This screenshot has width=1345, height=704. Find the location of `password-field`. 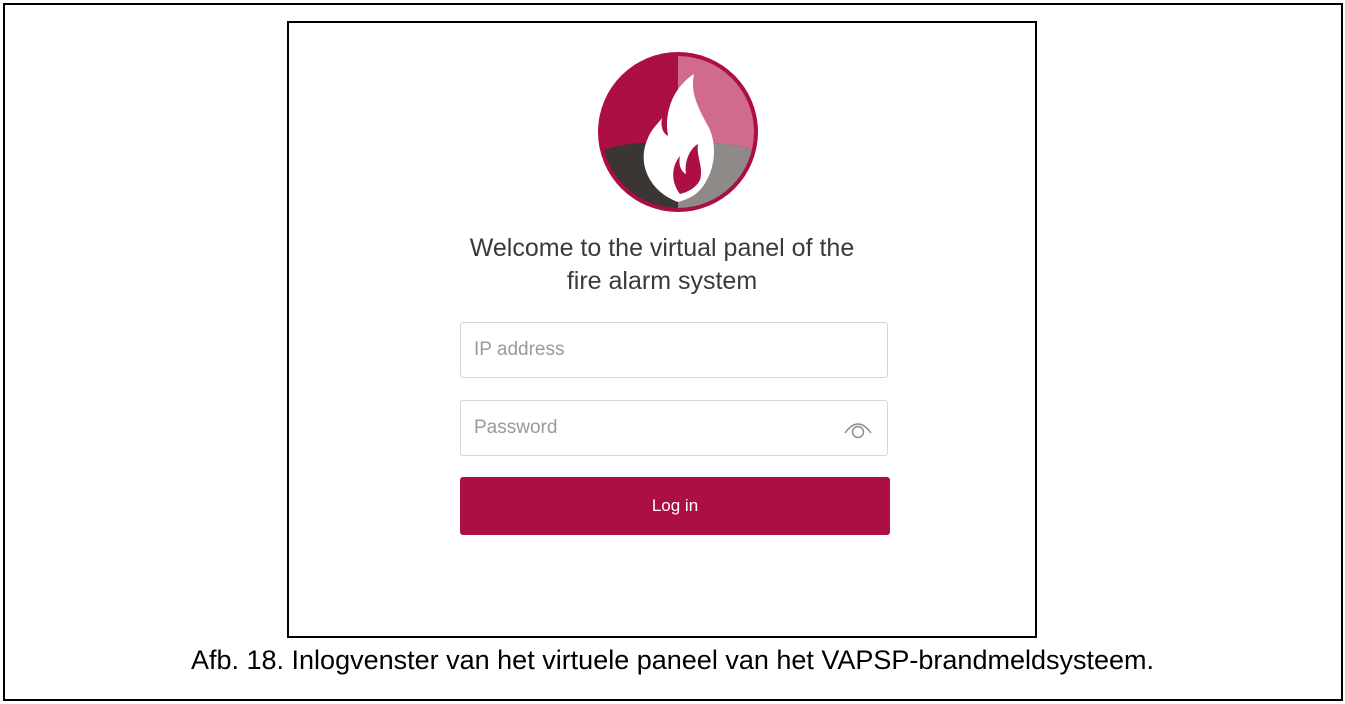

password-field is located at coordinates (674, 428).